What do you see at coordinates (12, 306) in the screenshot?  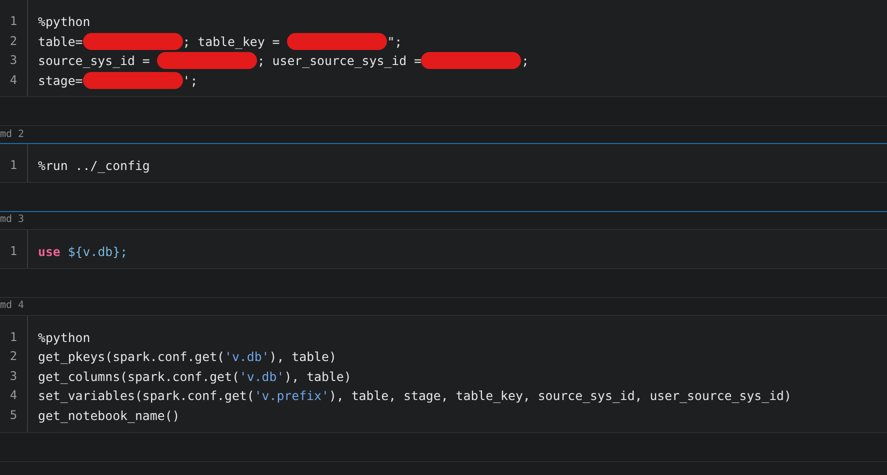 I see `cell-label: md 4` at bounding box center [12, 306].